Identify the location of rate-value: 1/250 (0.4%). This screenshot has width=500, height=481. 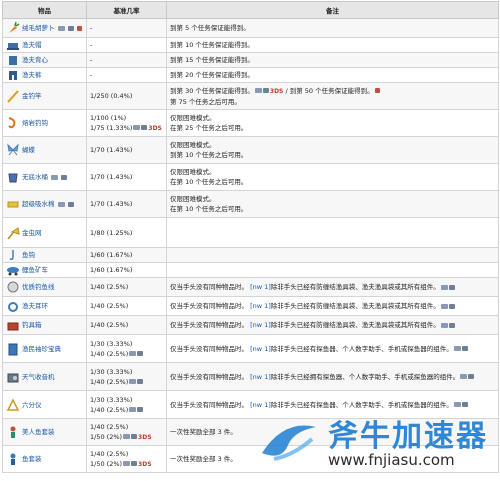
(126, 96).